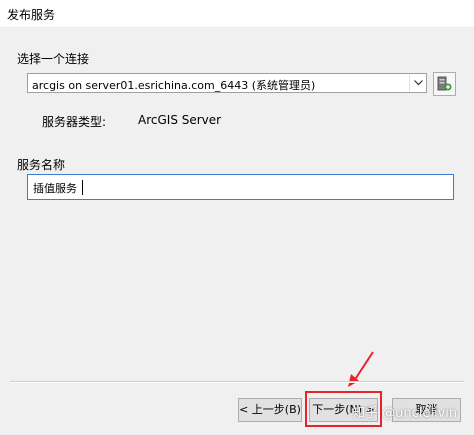  I want to click on title-bar: 发布服务, so click(237, 14).